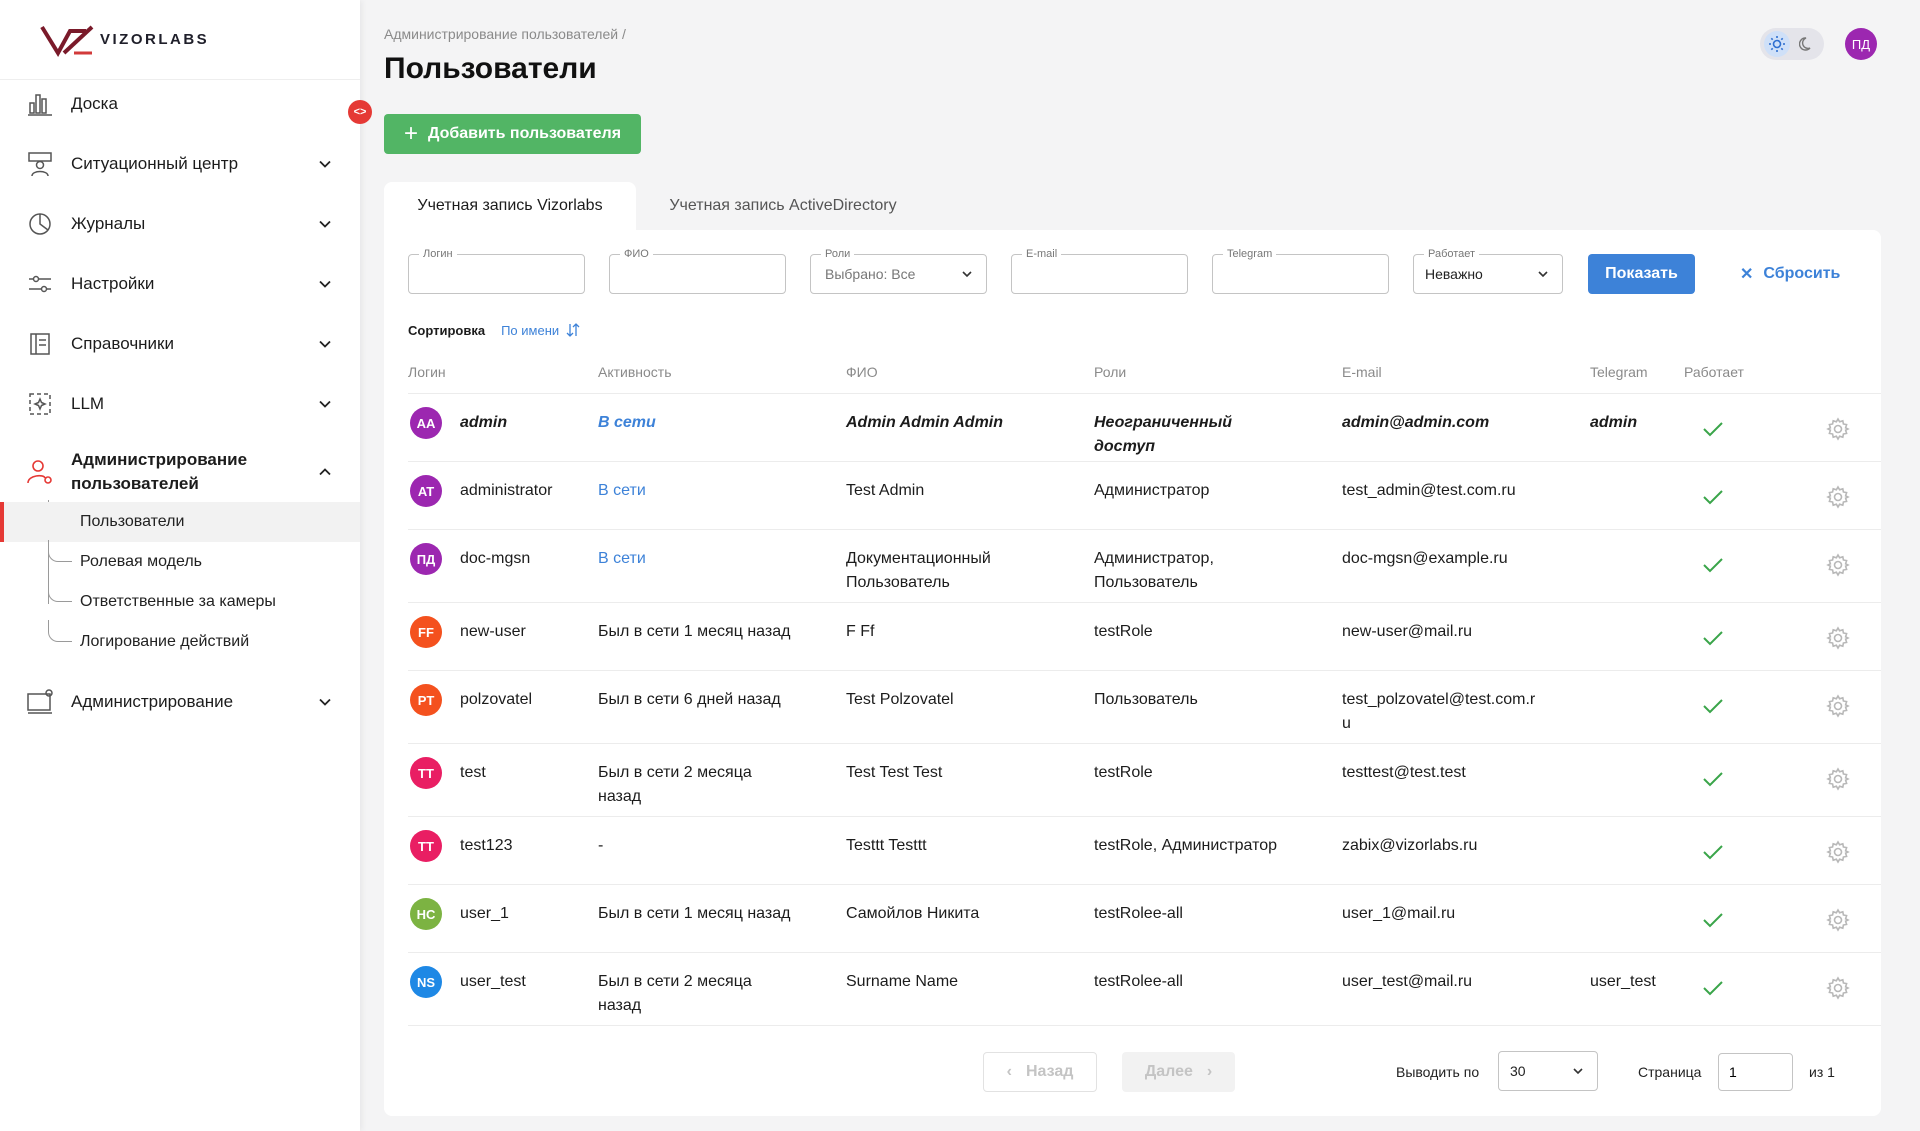 Image resolution: width=1920 pixels, height=1131 pixels. What do you see at coordinates (1755, 1072) in the screenshot?
I see `page-number-input` at bounding box center [1755, 1072].